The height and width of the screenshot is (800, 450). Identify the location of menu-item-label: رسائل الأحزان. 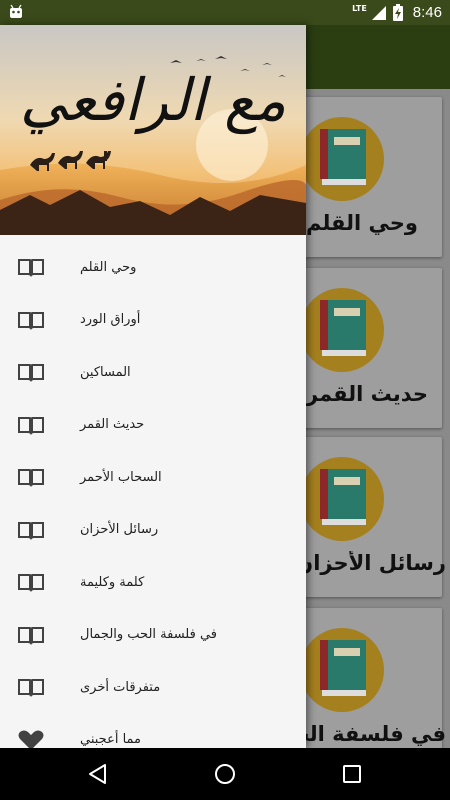
(119, 530).